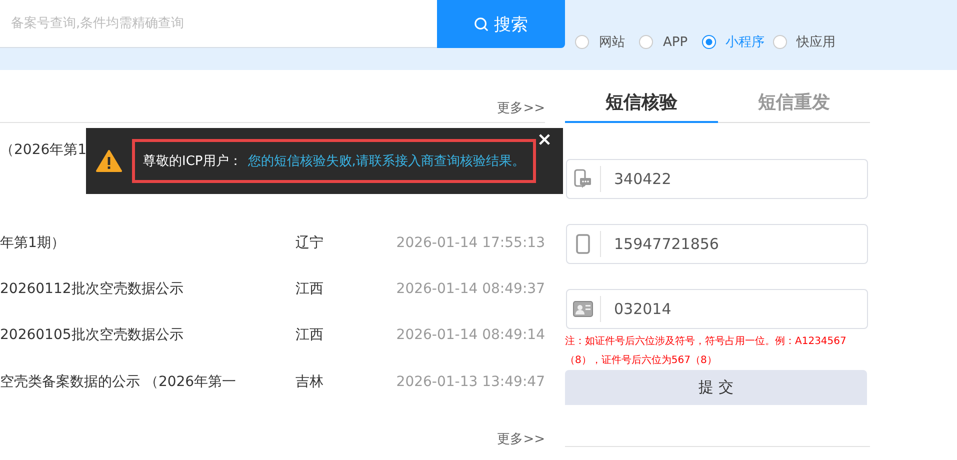 This screenshot has height=460, width=957. Describe the element at coordinates (148, 289) in the screenshot. I see `notice-title-link: 20260112批次空壳数据公示` at that location.